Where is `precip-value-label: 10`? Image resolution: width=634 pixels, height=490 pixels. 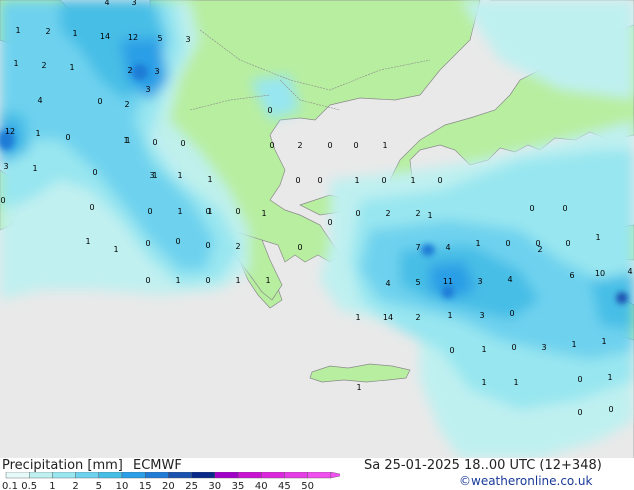 precip-value-label: 10 is located at coordinates (600, 273).